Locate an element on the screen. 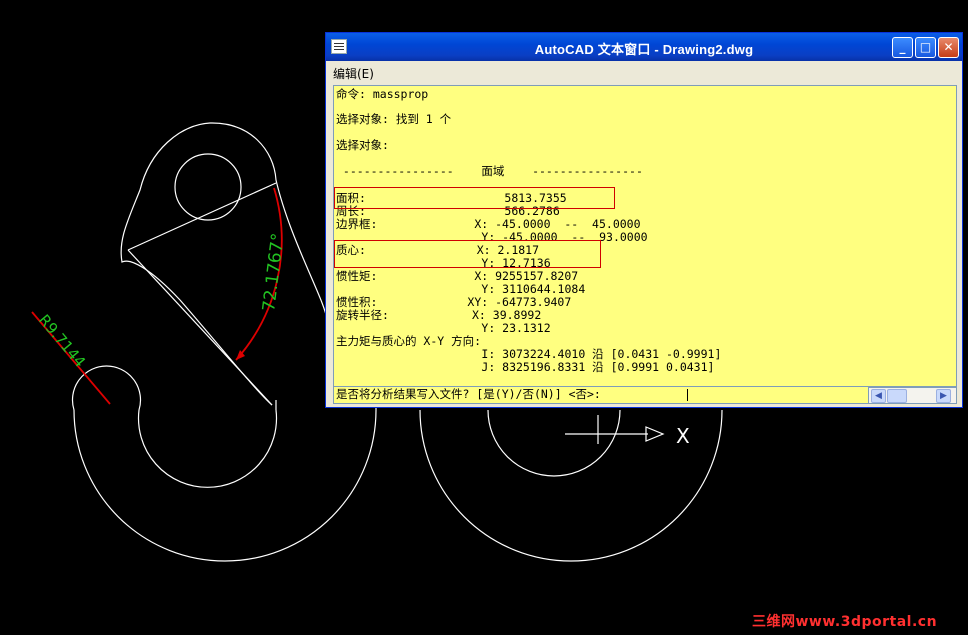 The height and width of the screenshot is (635, 968). close-button: ✕ is located at coordinates (948, 47).